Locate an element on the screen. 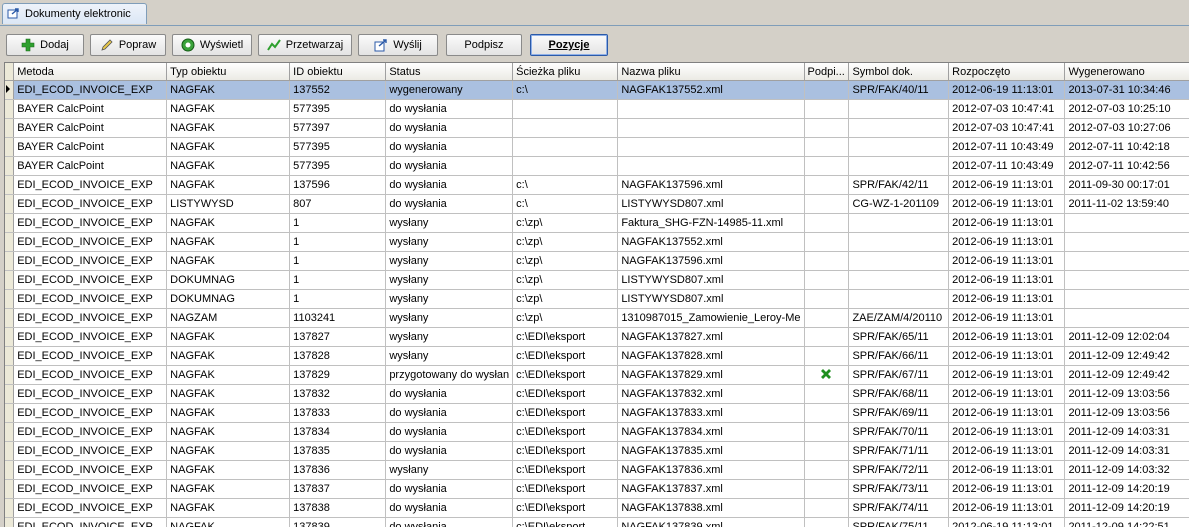  table-cell: 2011-09-30 00:17:01 is located at coordinates (1127, 185).